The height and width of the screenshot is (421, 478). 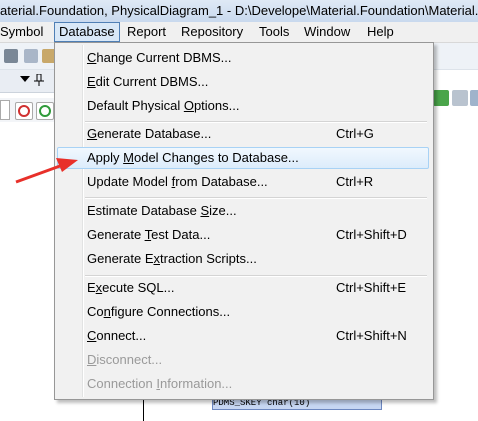 I want to click on menu-report: Report, so click(x=146, y=32).